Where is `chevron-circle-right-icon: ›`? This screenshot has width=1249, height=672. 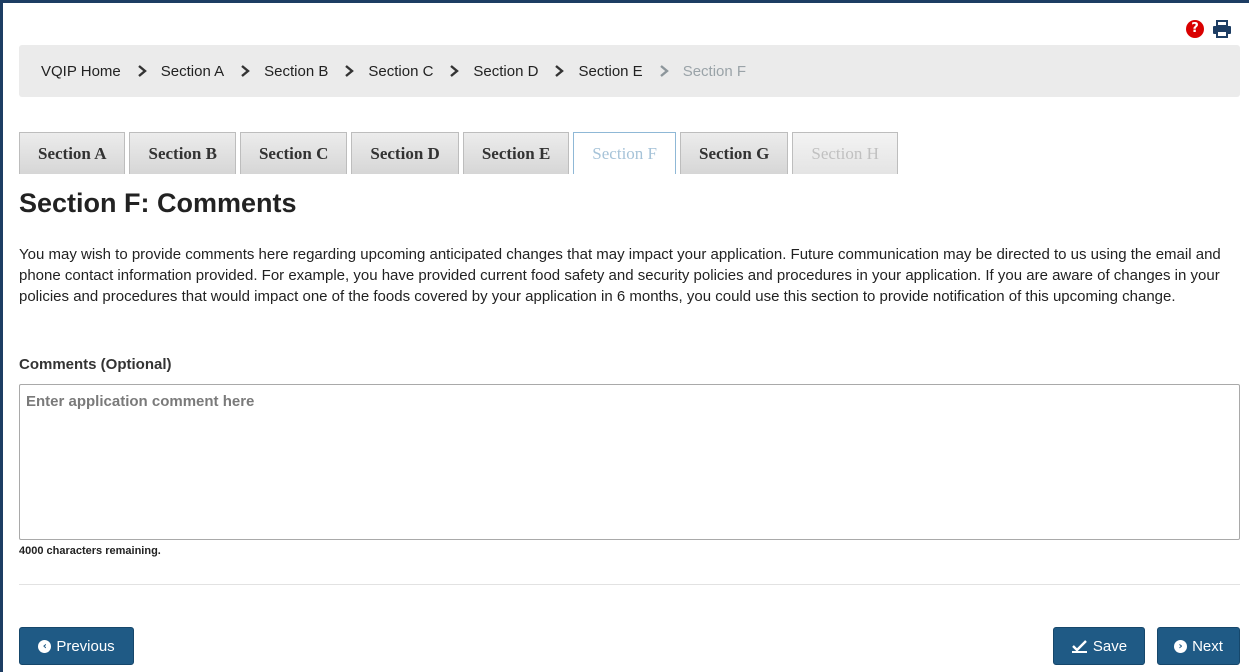
chevron-circle-right-icon: › is located at coordinates (1181, 646).